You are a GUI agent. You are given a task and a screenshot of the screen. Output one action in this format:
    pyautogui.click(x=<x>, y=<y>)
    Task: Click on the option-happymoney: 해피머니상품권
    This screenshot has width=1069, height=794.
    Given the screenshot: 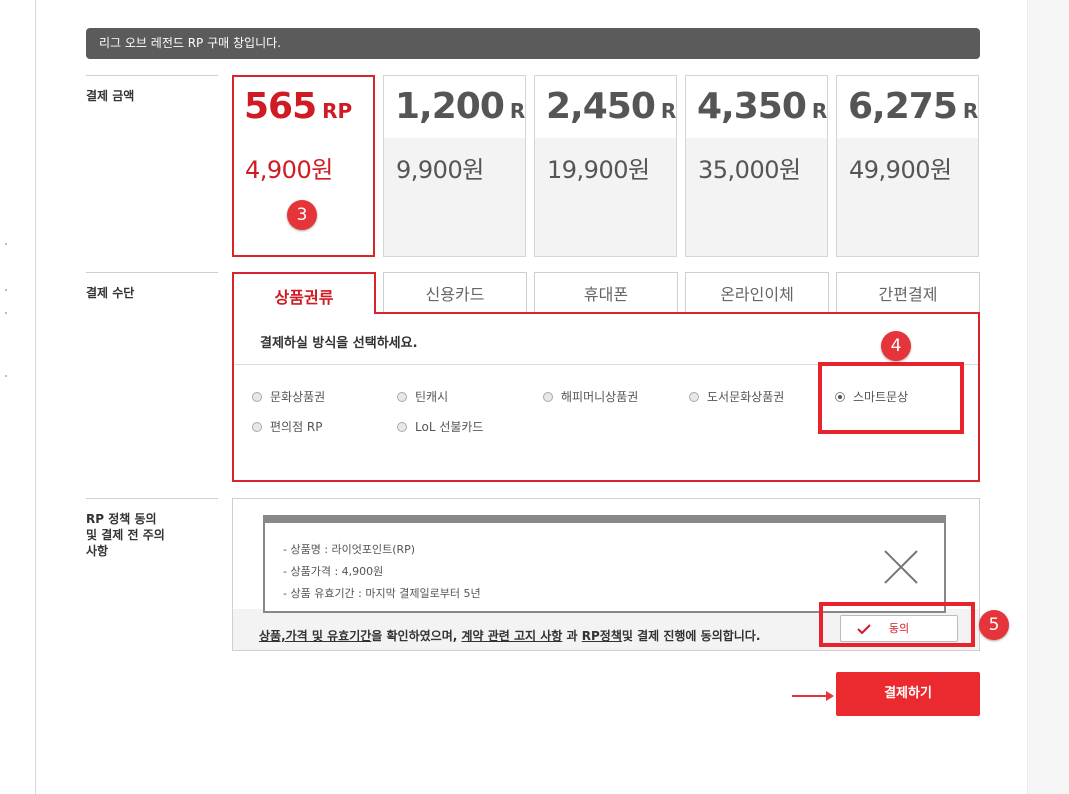 What is the action you would take?
    pyautogui.click(x=590, y=396)
    